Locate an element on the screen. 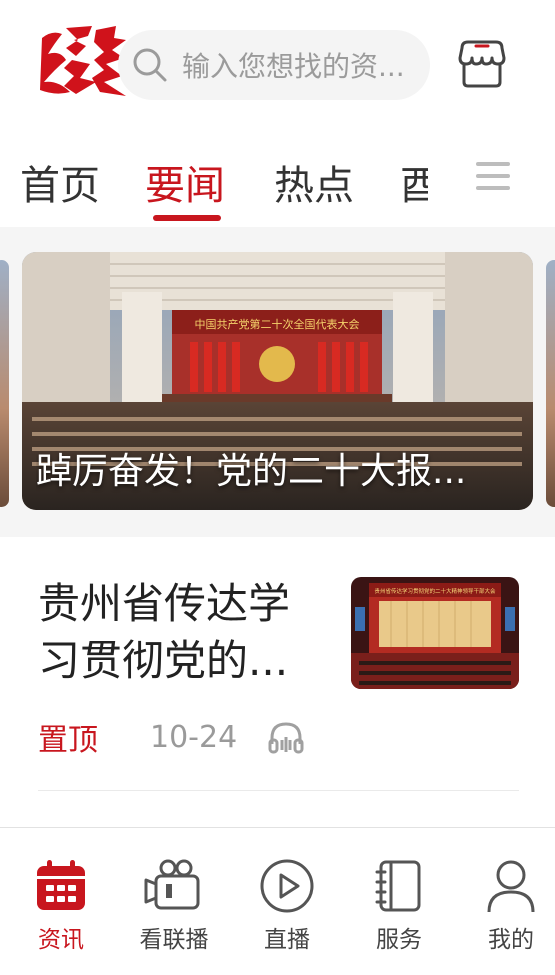 The height and width of the screenshot is (975, 555). play-icon is located at coordinates (287, 886).